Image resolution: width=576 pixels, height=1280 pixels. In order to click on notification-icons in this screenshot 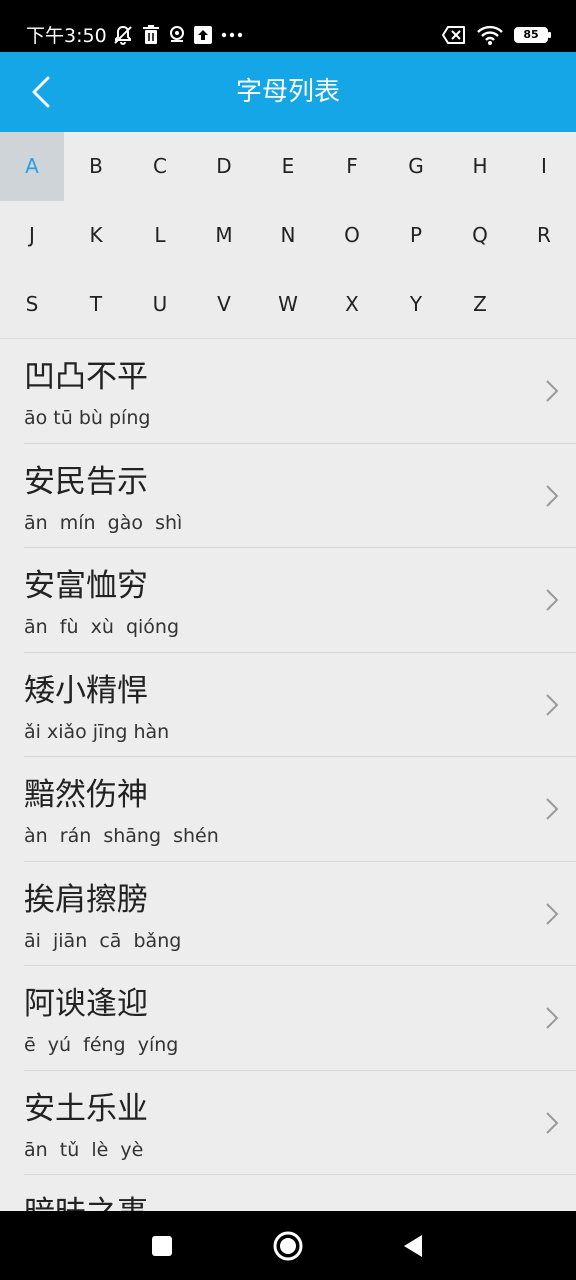, I will do `click(178, 35)`.